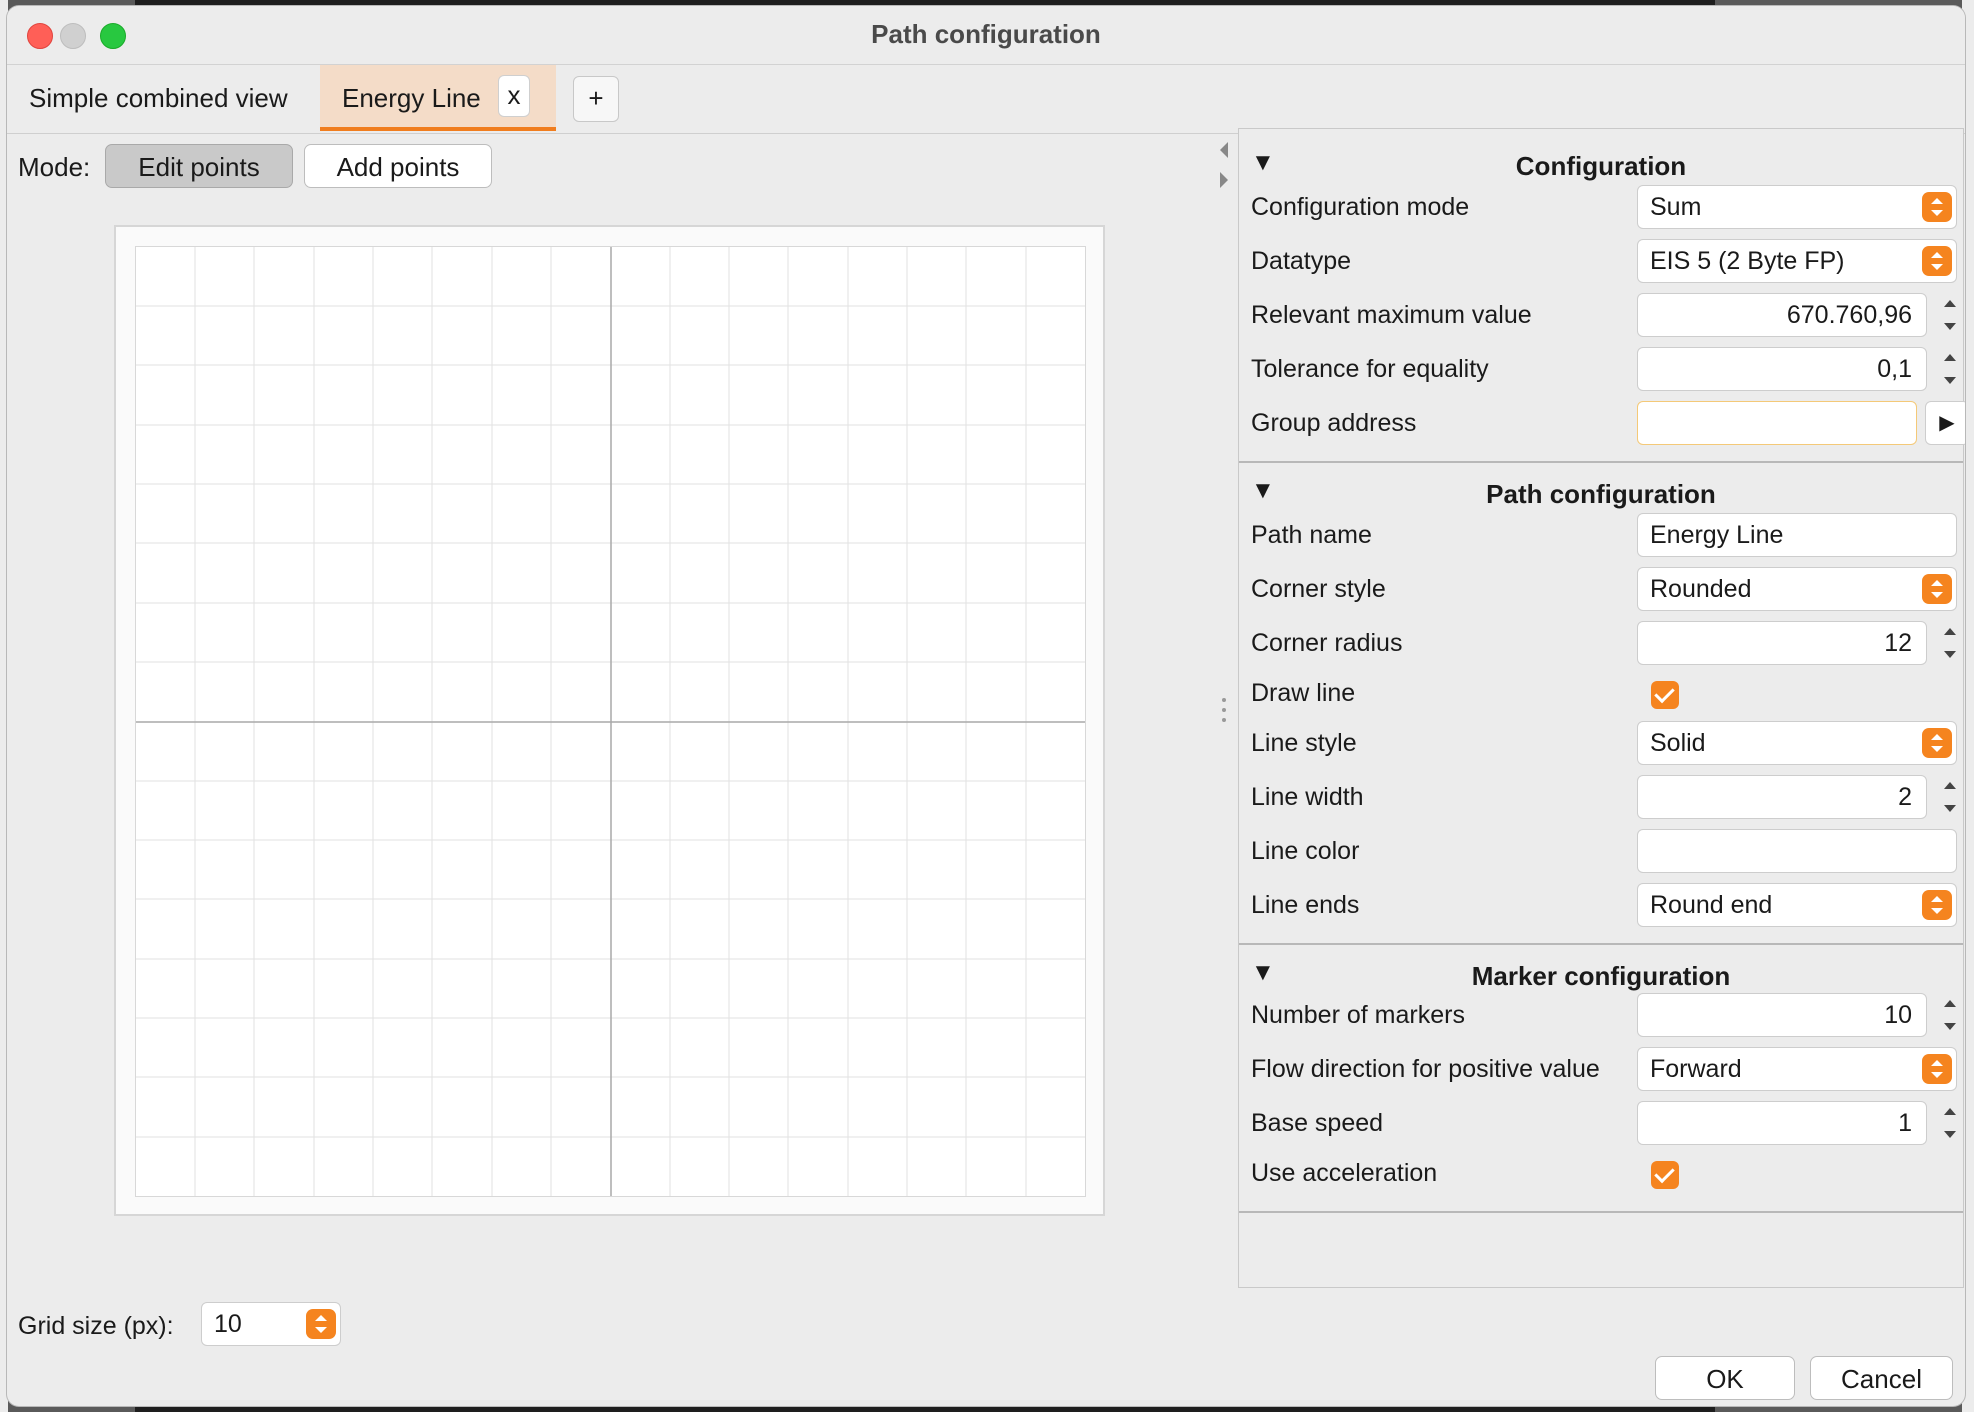 The image size is (1974, 1412). Describe the element at coordinates (96, 1326) in the screenshot. I see `grid-size-label: Grid size (px):` at that location.